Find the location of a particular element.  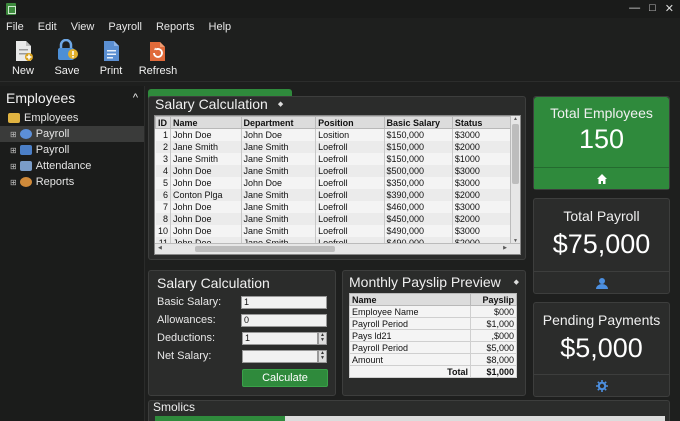

table-row: 7 John Doe Jane Smith Loefroll $460,000 $3000 is located at coordinates (333, 206).